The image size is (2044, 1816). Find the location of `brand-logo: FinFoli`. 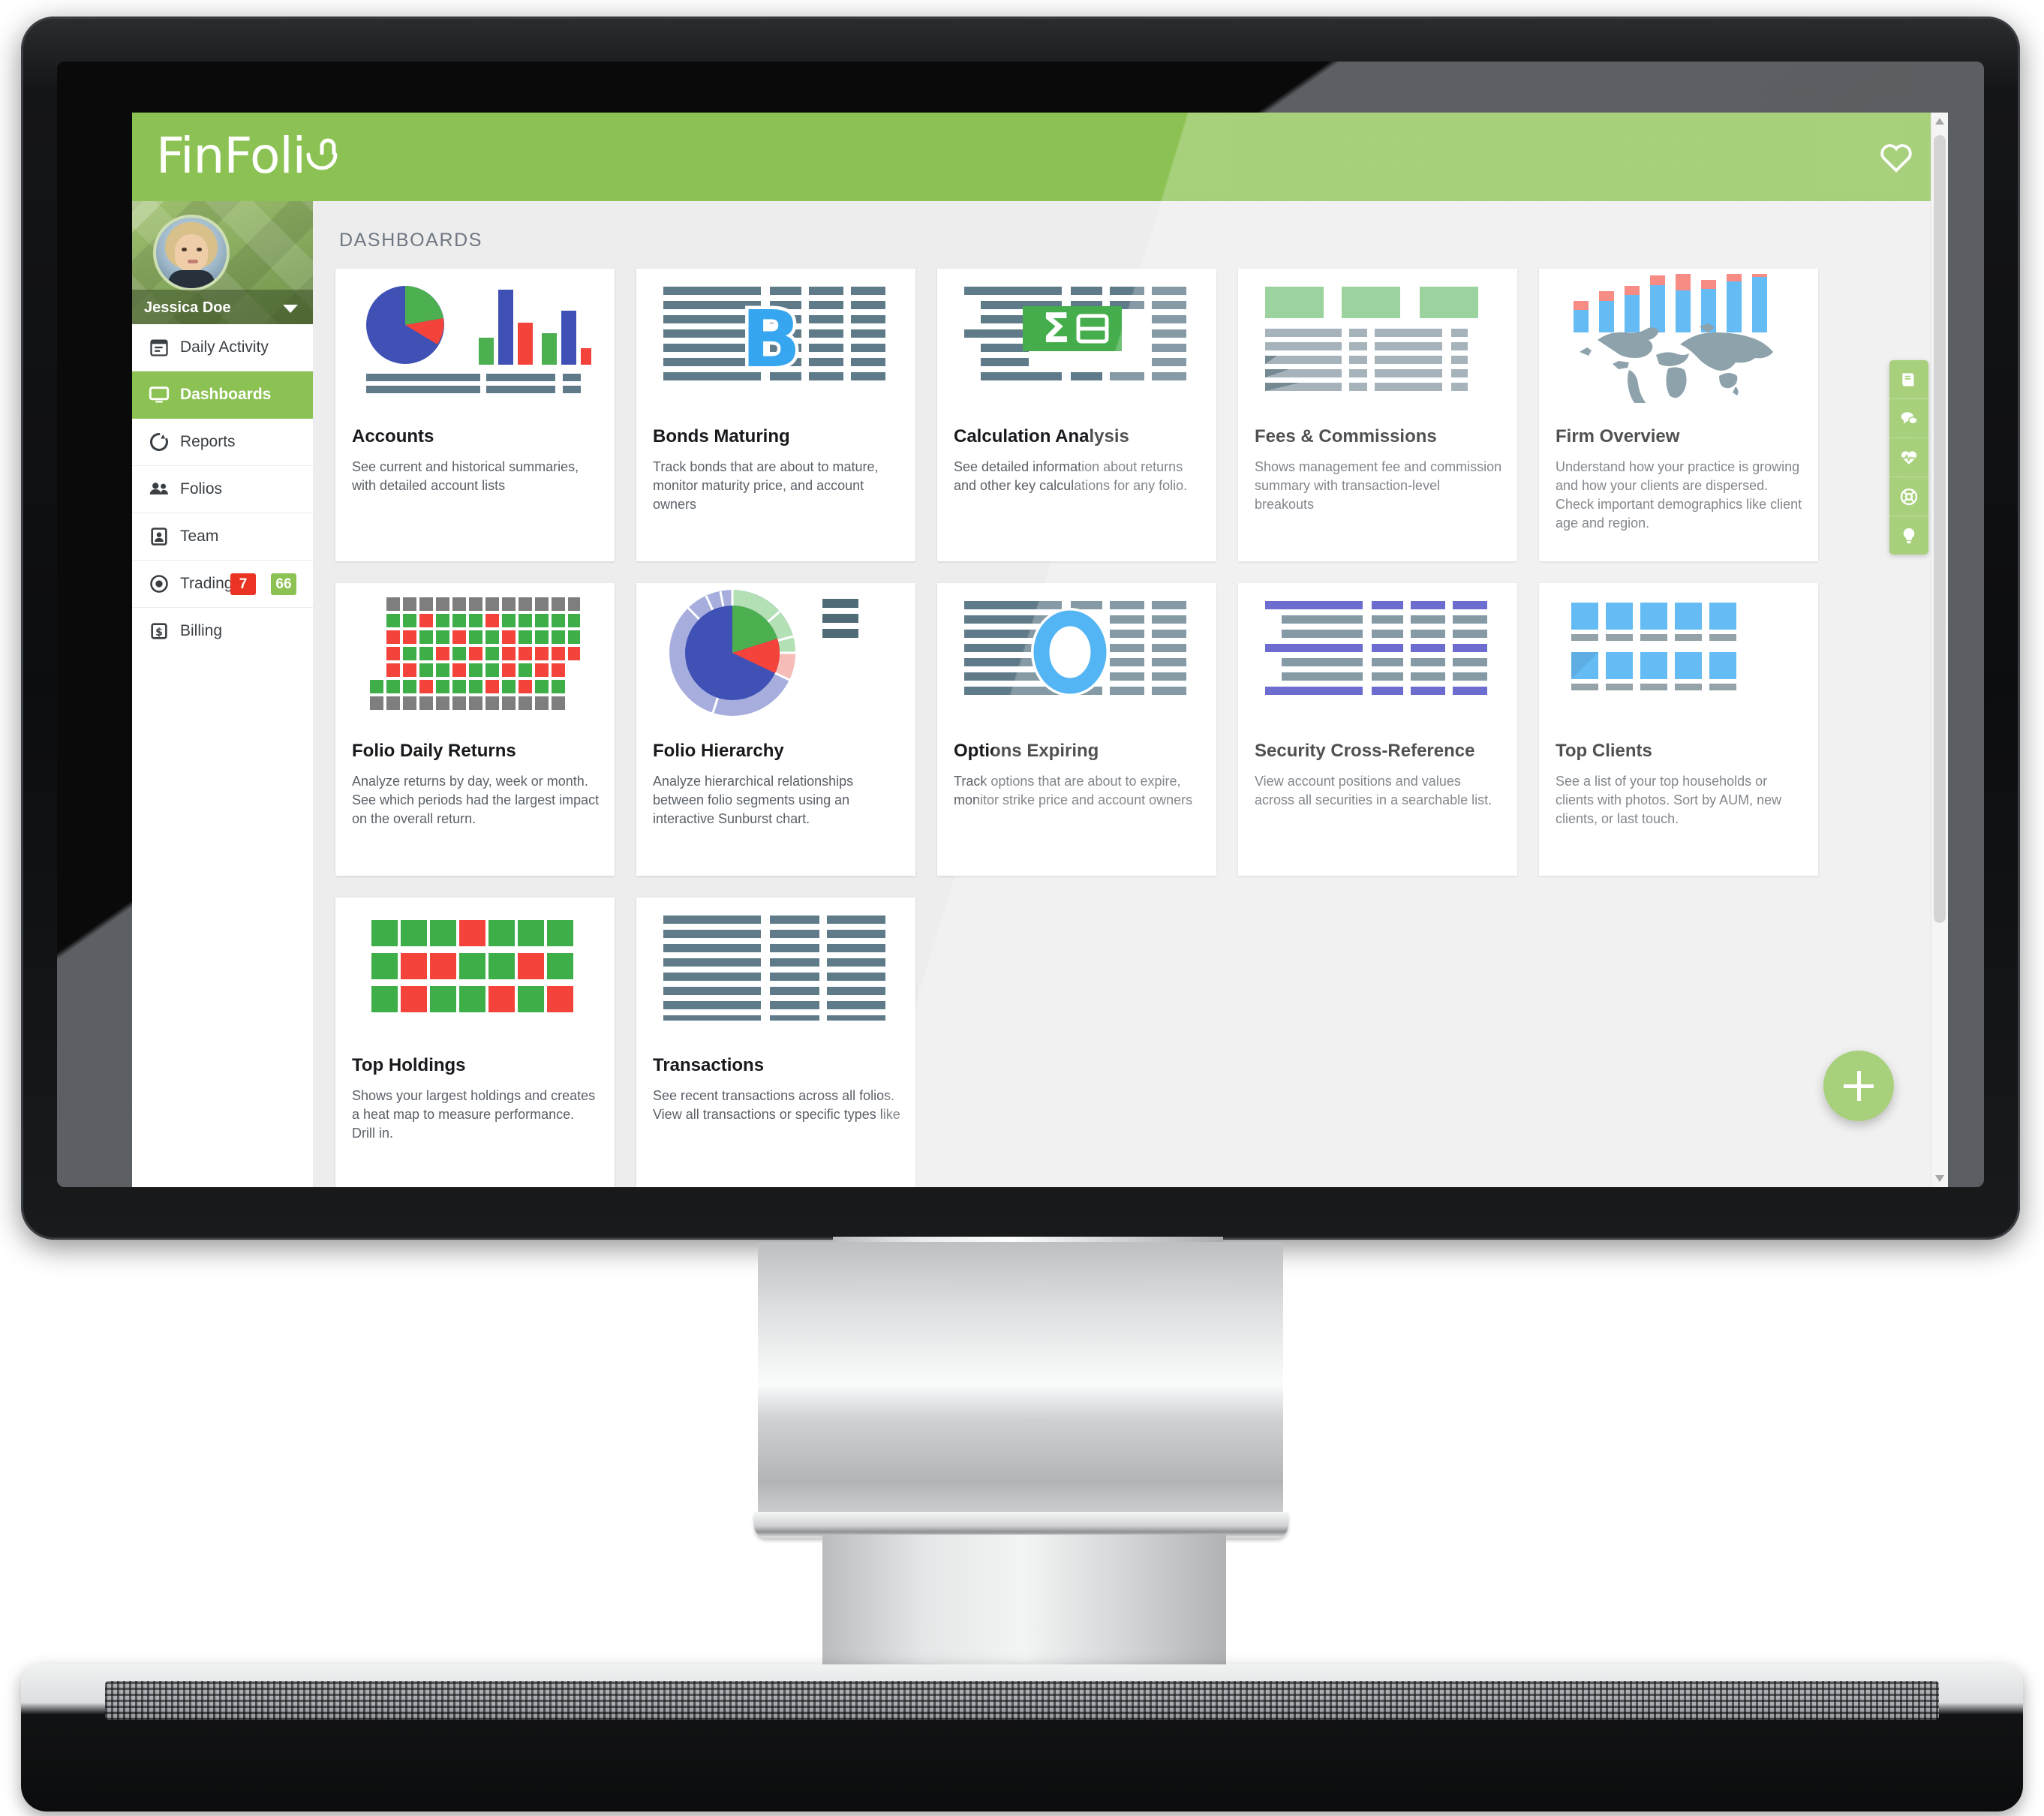

brand-logo: FinFoli is located at coordinates (247, 156).